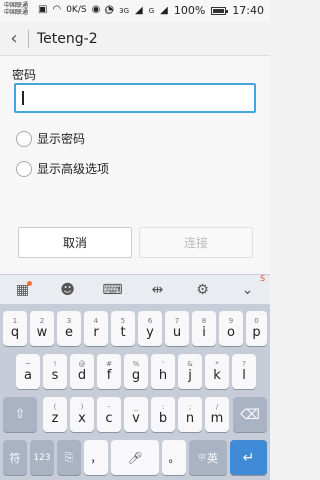 Image resolution: width=320 pixels, height=480 pixels. Describe the element at coordinates (28, 38) in the screenshot. I see `header-divider` at that location.